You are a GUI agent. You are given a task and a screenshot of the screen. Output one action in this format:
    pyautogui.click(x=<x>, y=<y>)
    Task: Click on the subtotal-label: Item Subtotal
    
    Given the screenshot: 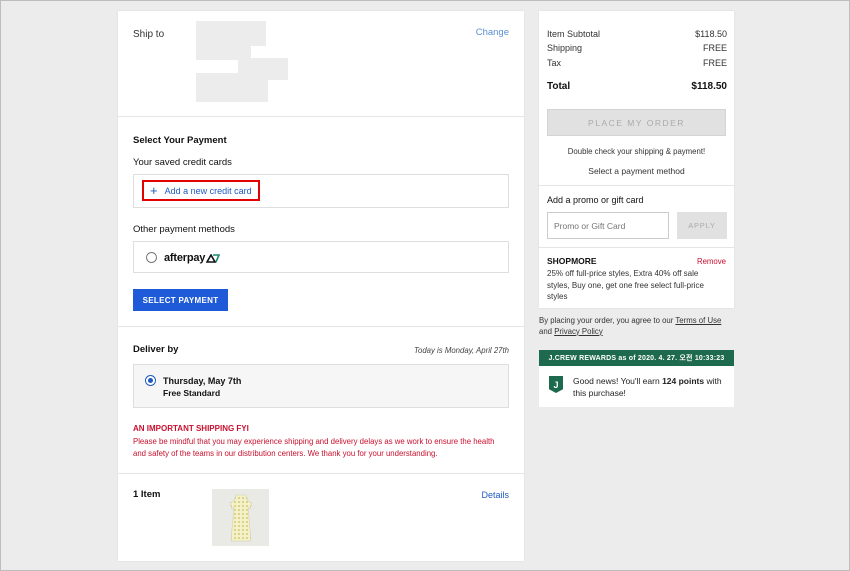 What is the action you would take?
    pyautogui.click(x=574, y=34)
    